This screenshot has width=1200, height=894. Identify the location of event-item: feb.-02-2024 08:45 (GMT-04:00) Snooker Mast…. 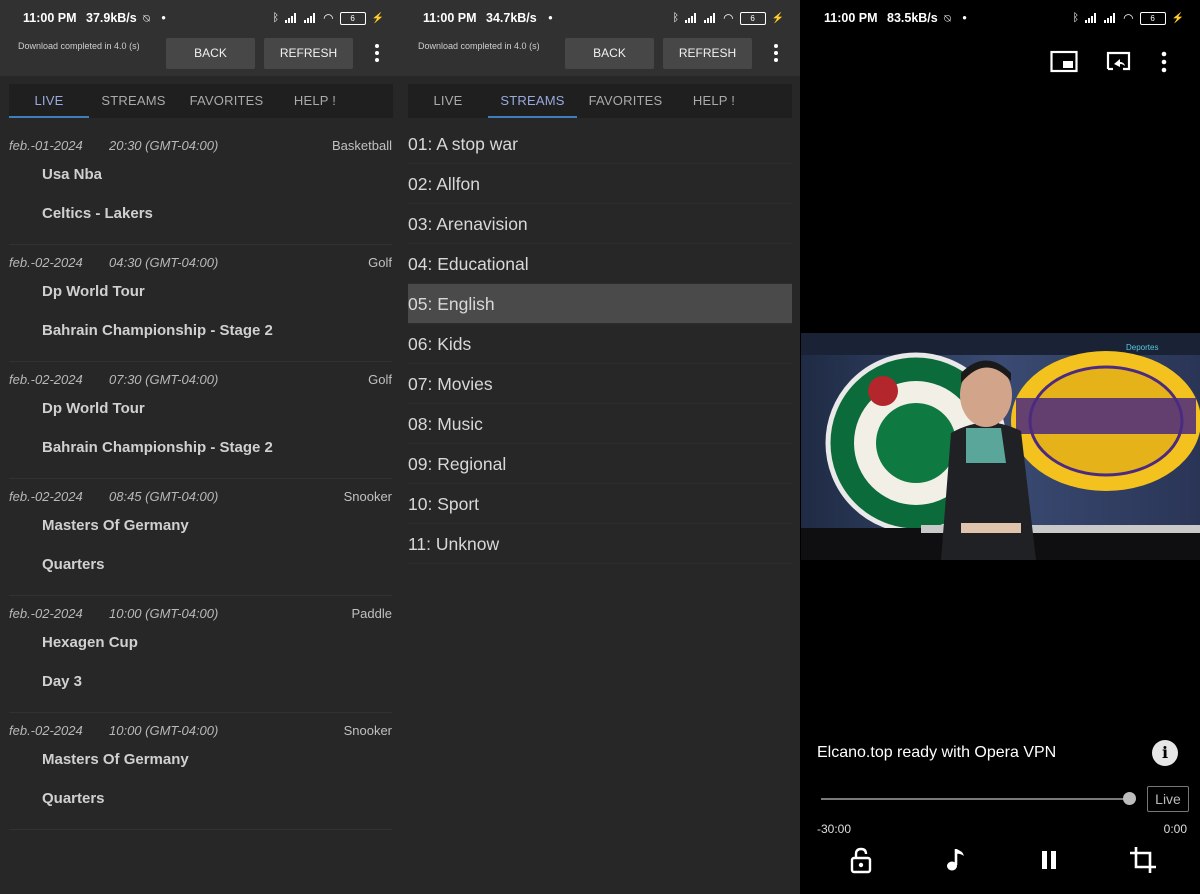
(200, 537).